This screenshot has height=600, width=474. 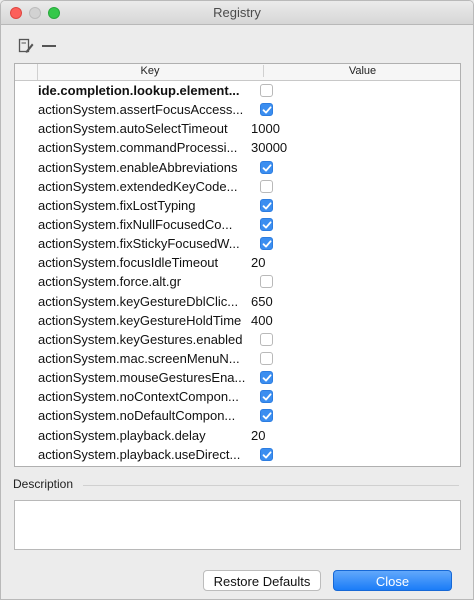 I want to click on restore-defaults-button: Restore Defaults, so click(x=262, y=580).